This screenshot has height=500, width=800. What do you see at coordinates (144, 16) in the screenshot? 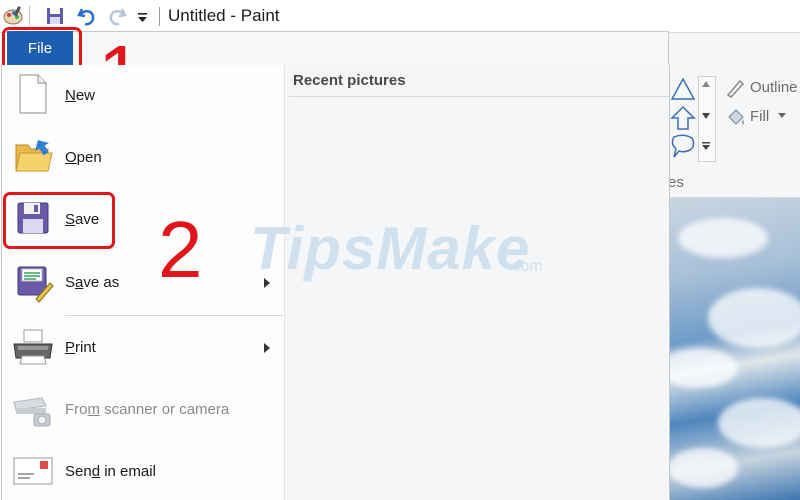
I see `customize-qat-icon` at bounding box center [144, 16].